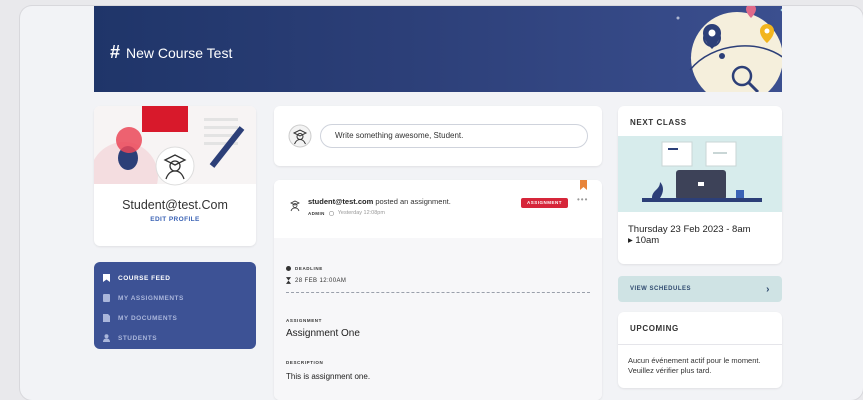  I want to click on classroom-illustration, so click(700, 174).